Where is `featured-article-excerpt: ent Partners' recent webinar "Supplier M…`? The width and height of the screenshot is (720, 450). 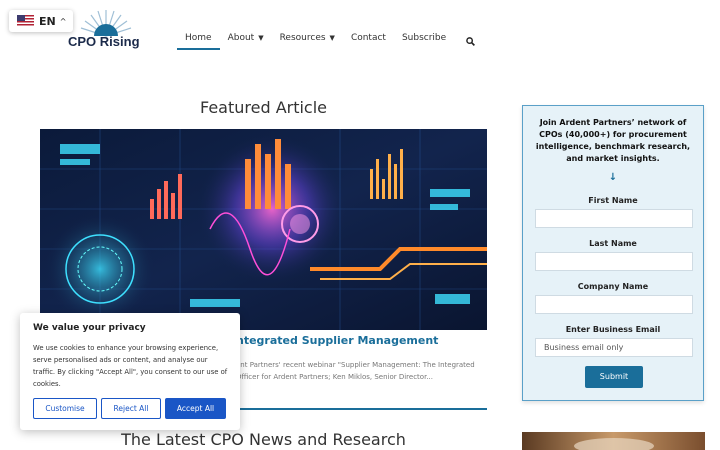
featured-article-excerpt: ent Partners' recent webinar "Supplier M… is located at coordinates (355, 371).